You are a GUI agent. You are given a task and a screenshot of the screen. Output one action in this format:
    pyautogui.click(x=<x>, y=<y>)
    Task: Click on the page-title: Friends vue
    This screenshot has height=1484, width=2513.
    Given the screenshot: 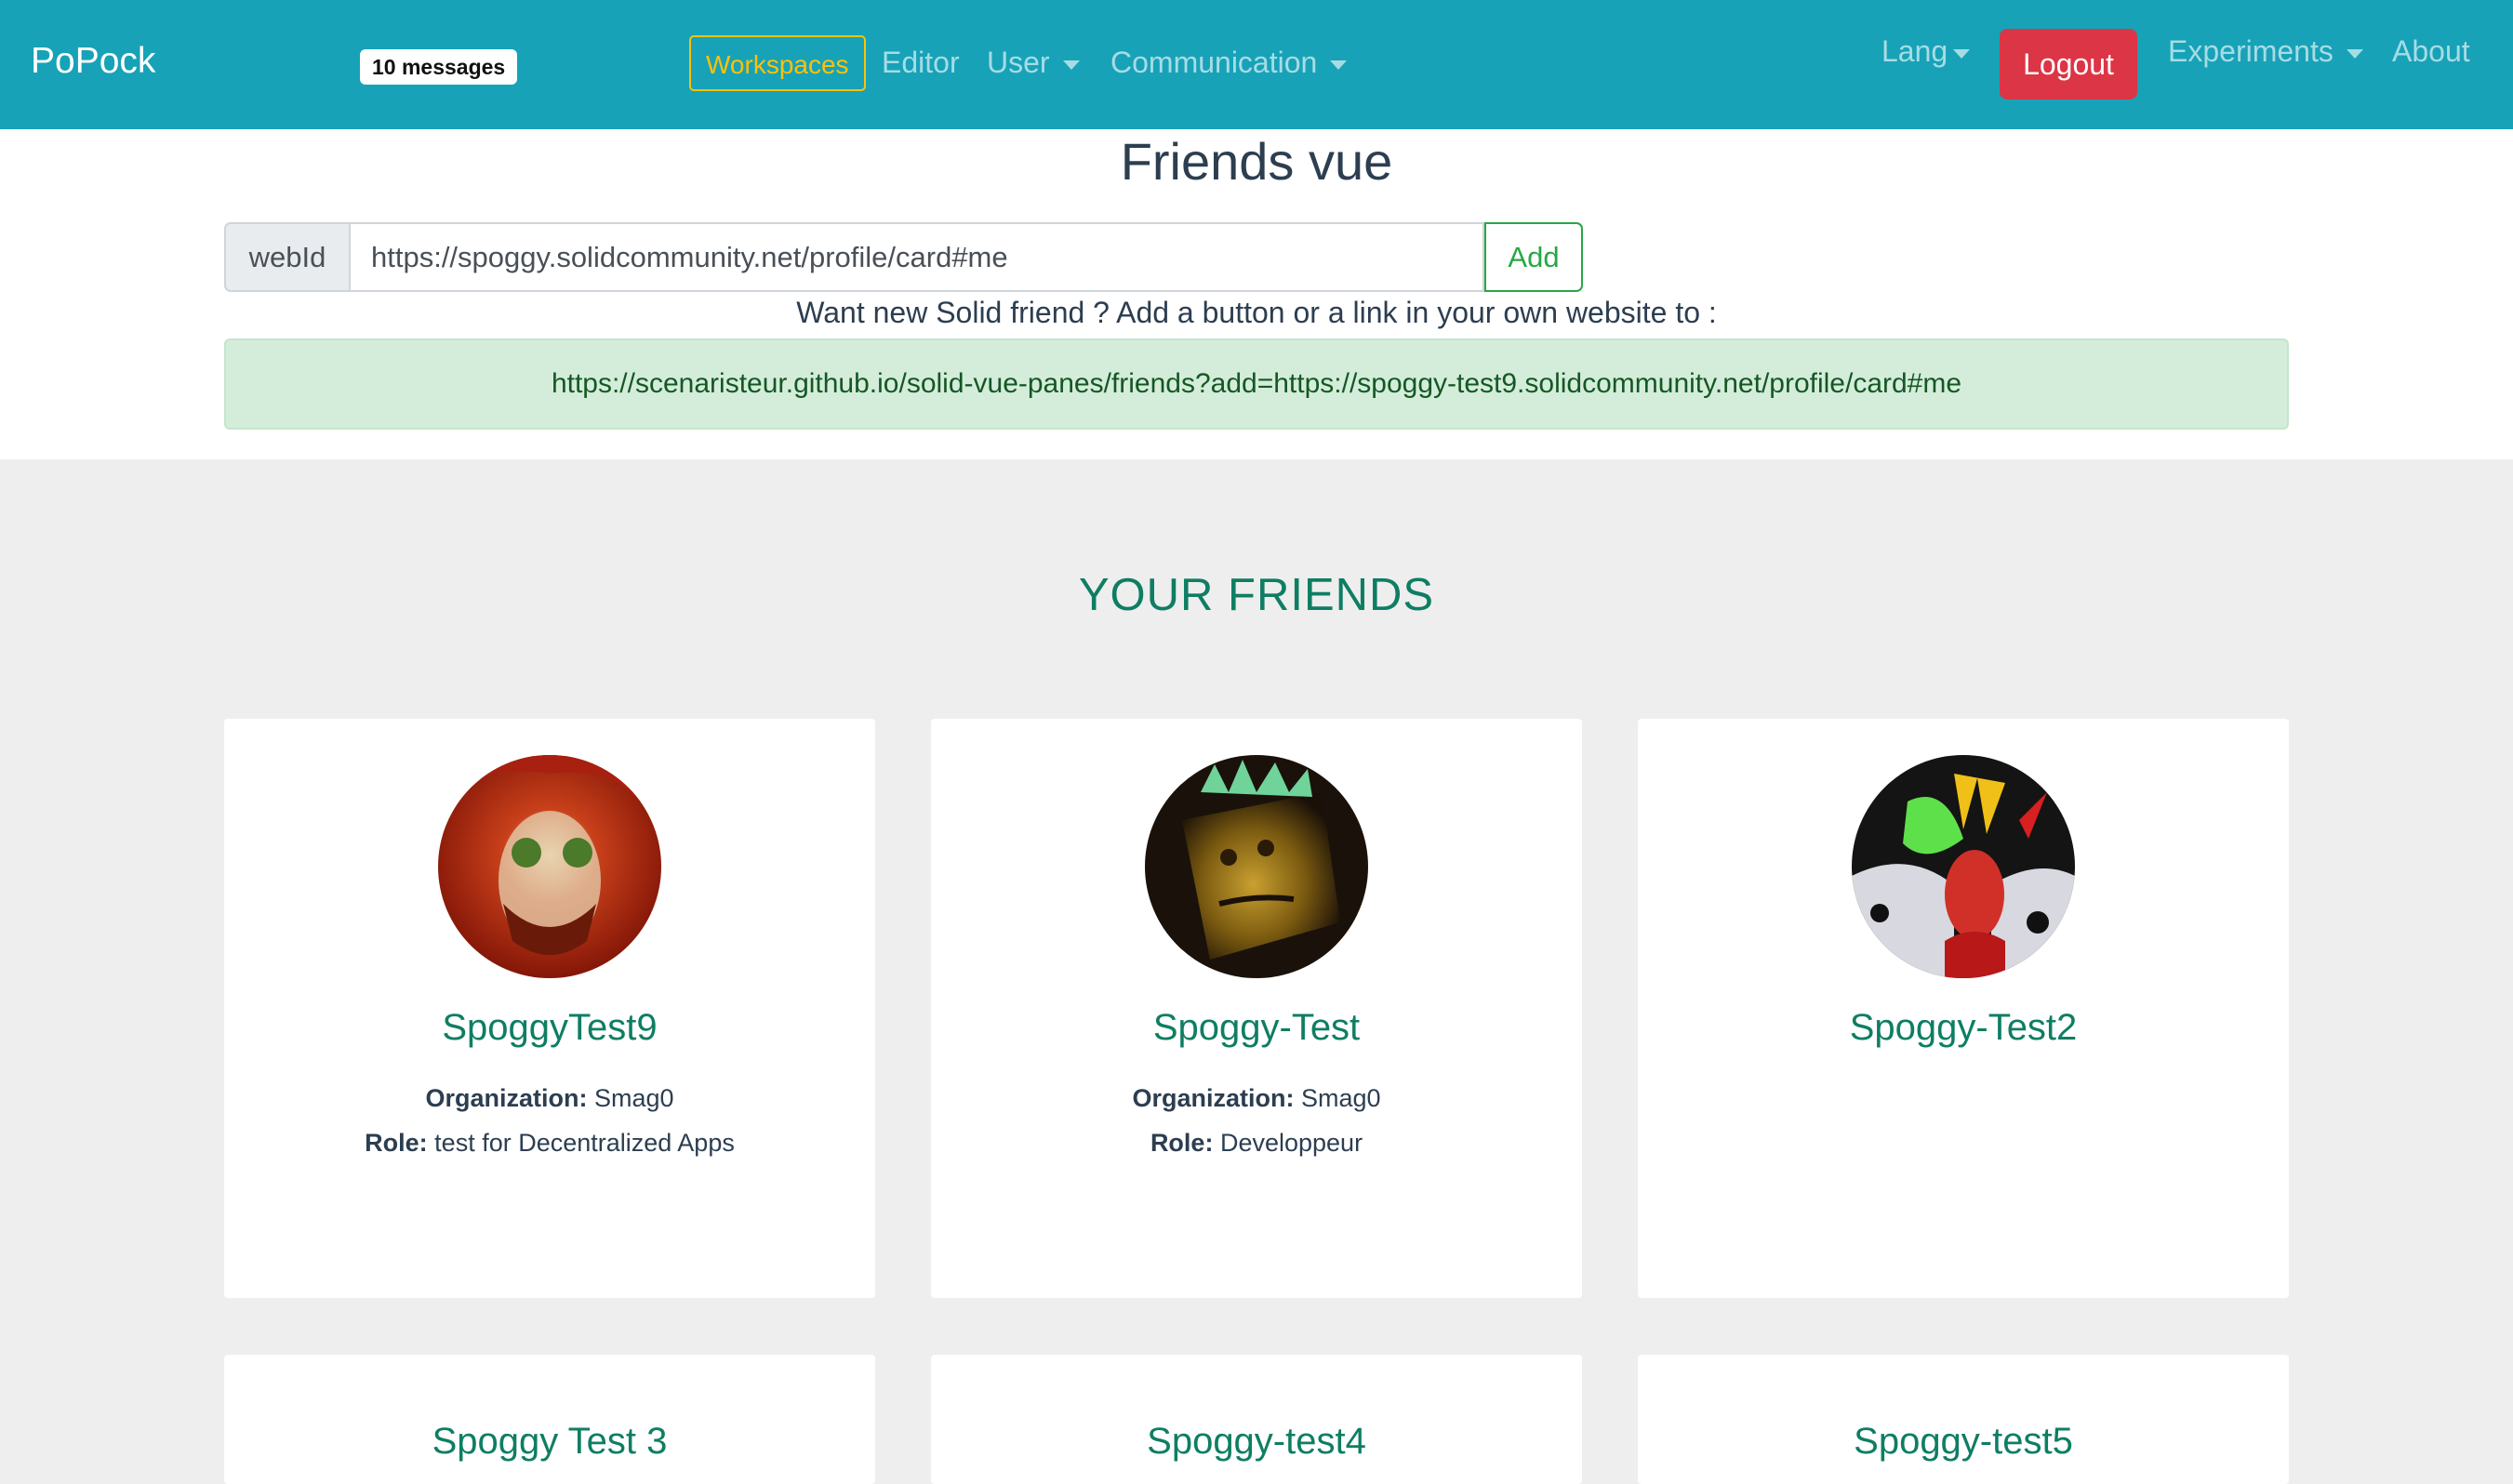 What is the action you would take?
    pyautogui.click(x=1256, y=161)
    